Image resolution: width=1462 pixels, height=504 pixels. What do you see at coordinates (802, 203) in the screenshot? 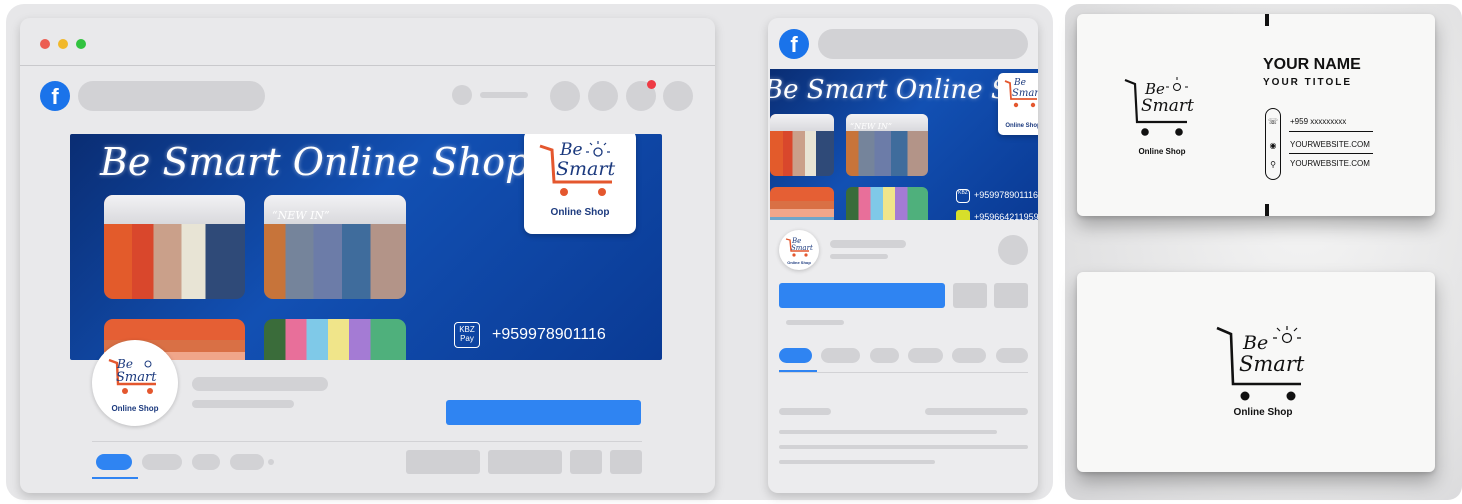
I see `mobile-photo-folded` at bounding box center [802, 203].